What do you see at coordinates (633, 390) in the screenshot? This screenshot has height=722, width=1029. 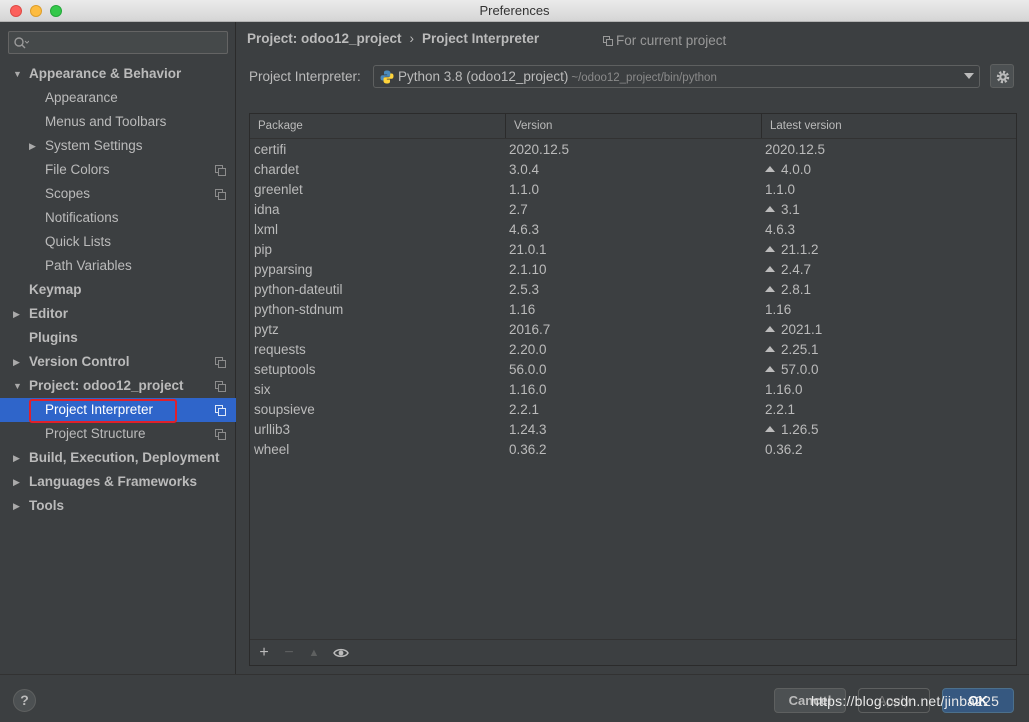 I see `table-row: six 1.16.0 1.16.0` at bounding box center [633, 390].